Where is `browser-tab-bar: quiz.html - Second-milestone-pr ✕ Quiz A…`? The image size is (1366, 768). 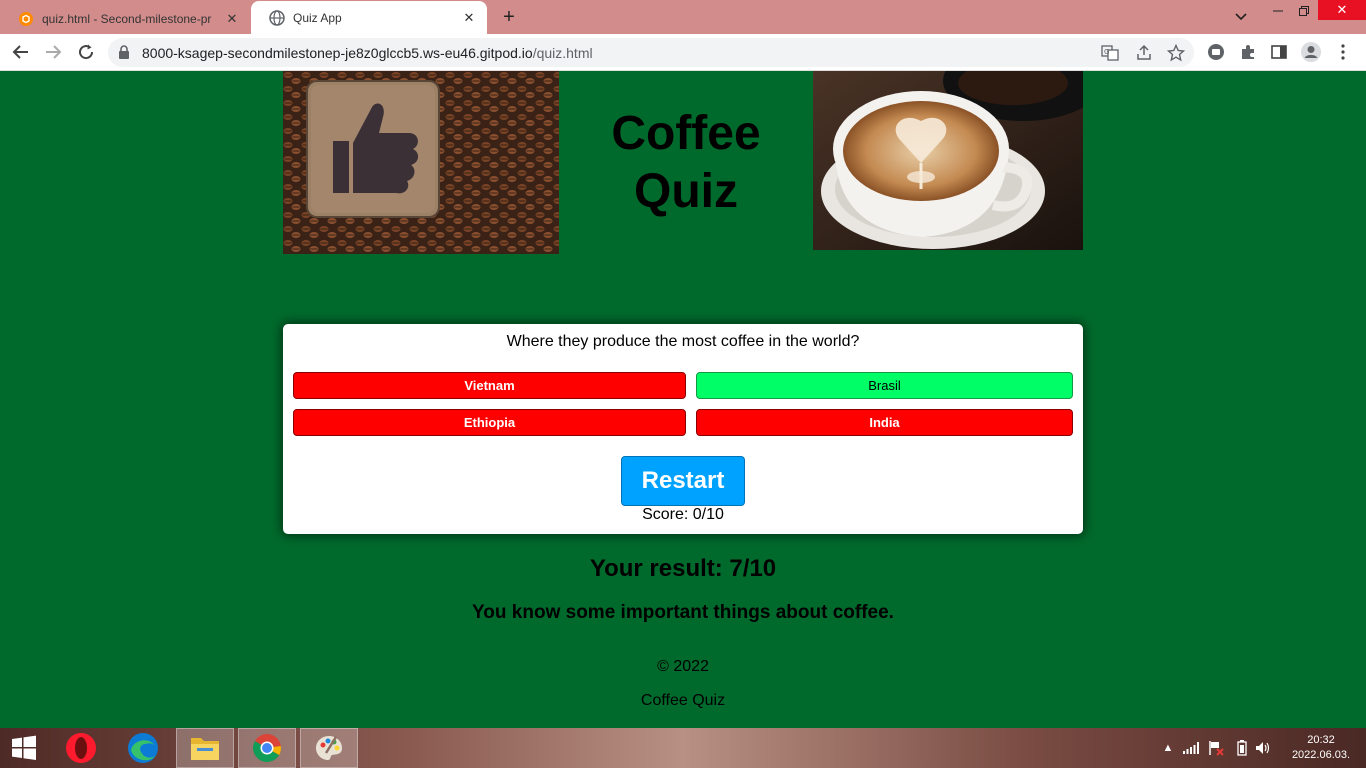
browser-tab-bar: quiz.html - Second-milestone-pr ✕ Quiz A… is located at coordinates (683, 17).